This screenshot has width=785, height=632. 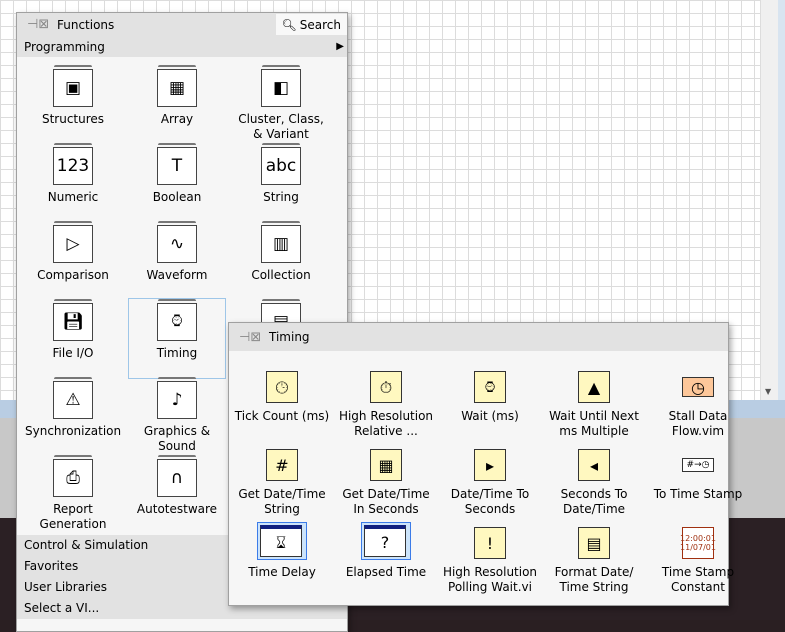 I want to click on item-label: Date/Time To Seconds, so click(x=490, y=501).